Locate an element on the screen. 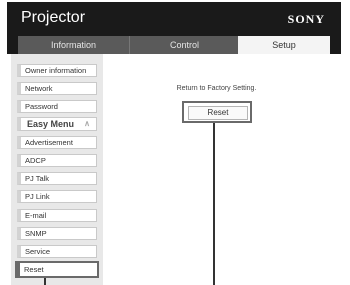  sidebar-item-pj-talk: PJ Talk is located at coordinates (57, 178).